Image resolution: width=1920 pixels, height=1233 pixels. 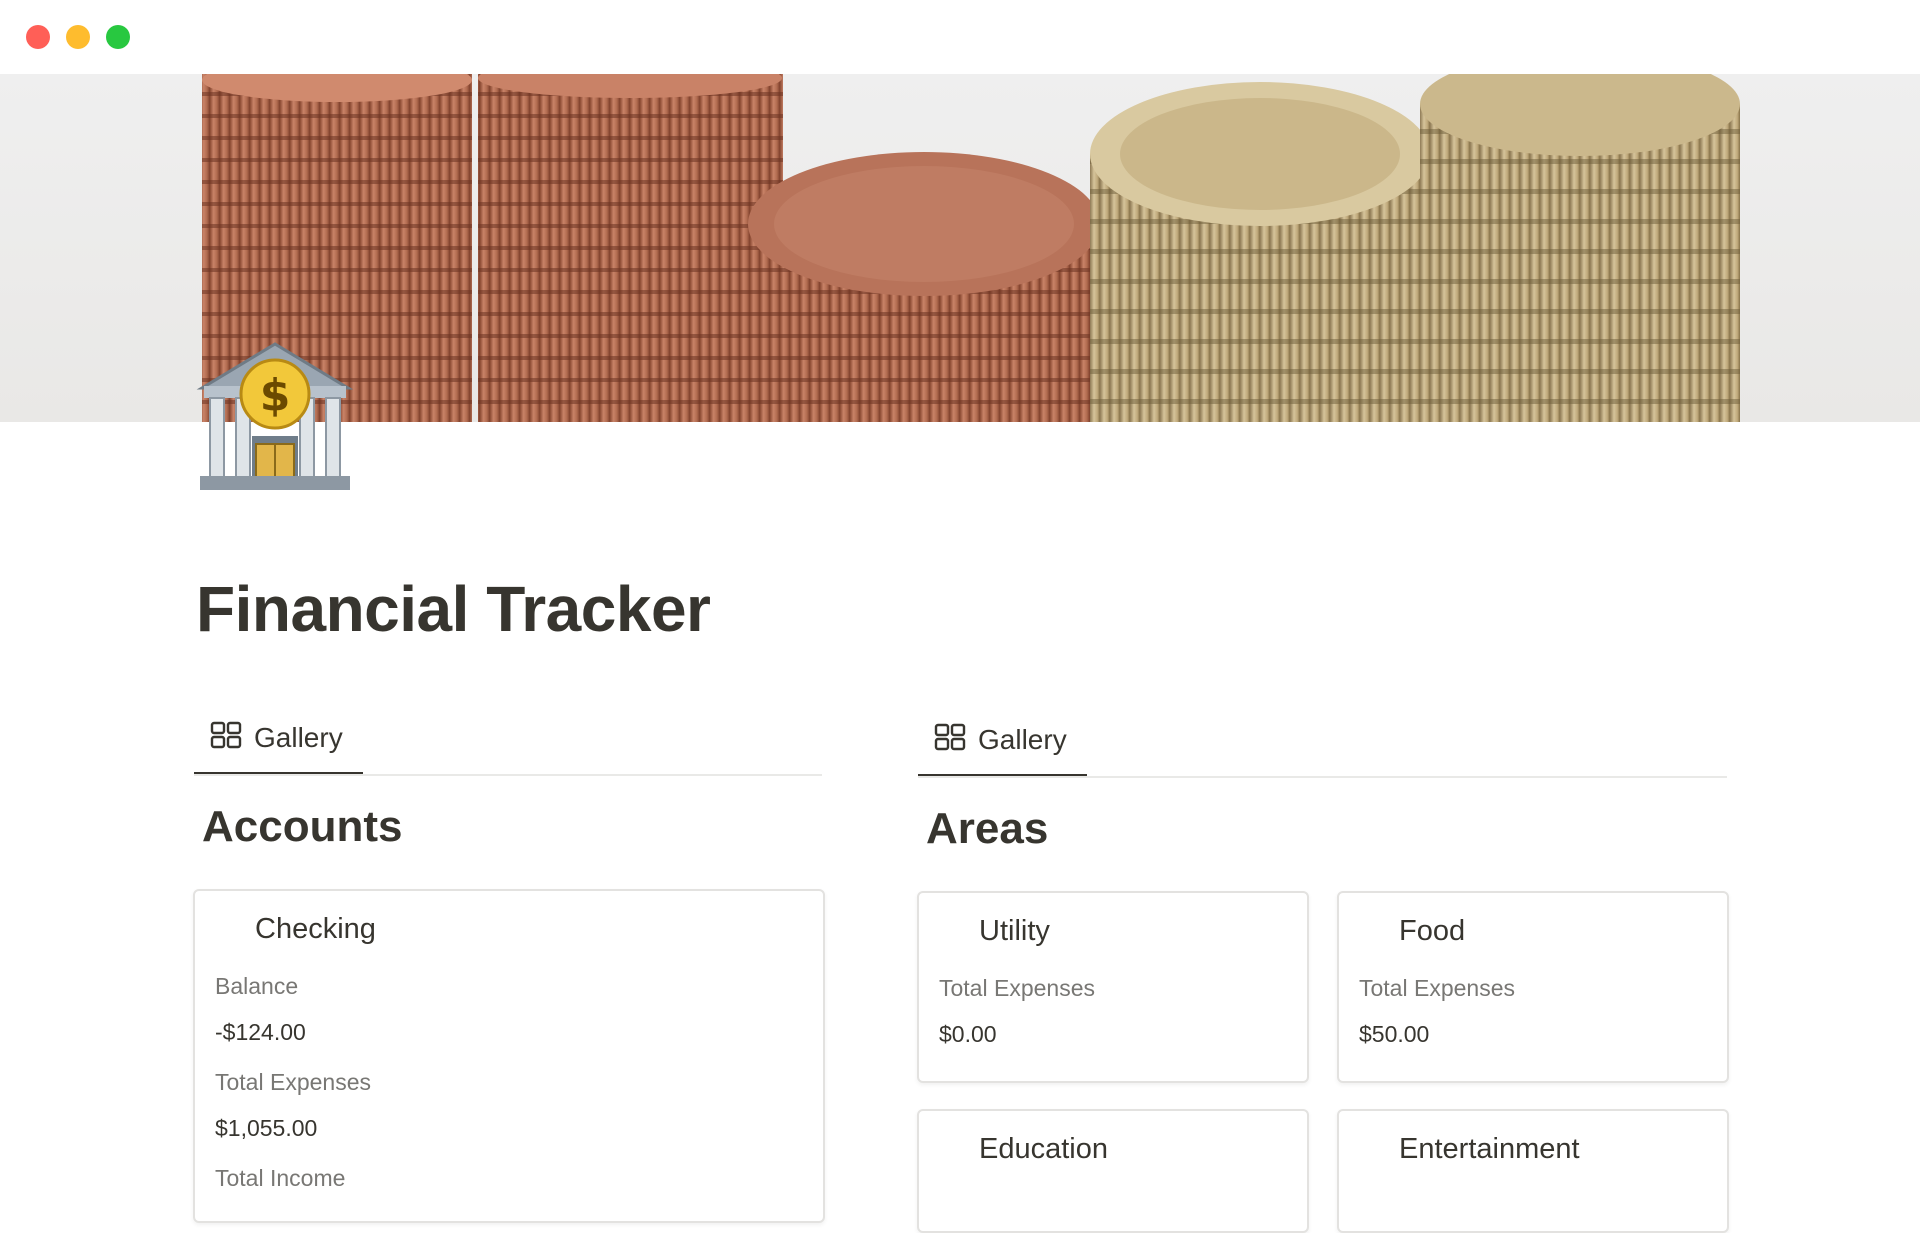 I want to click on tab-gallery-areas: Gallery, so click(x=1000, y=740).